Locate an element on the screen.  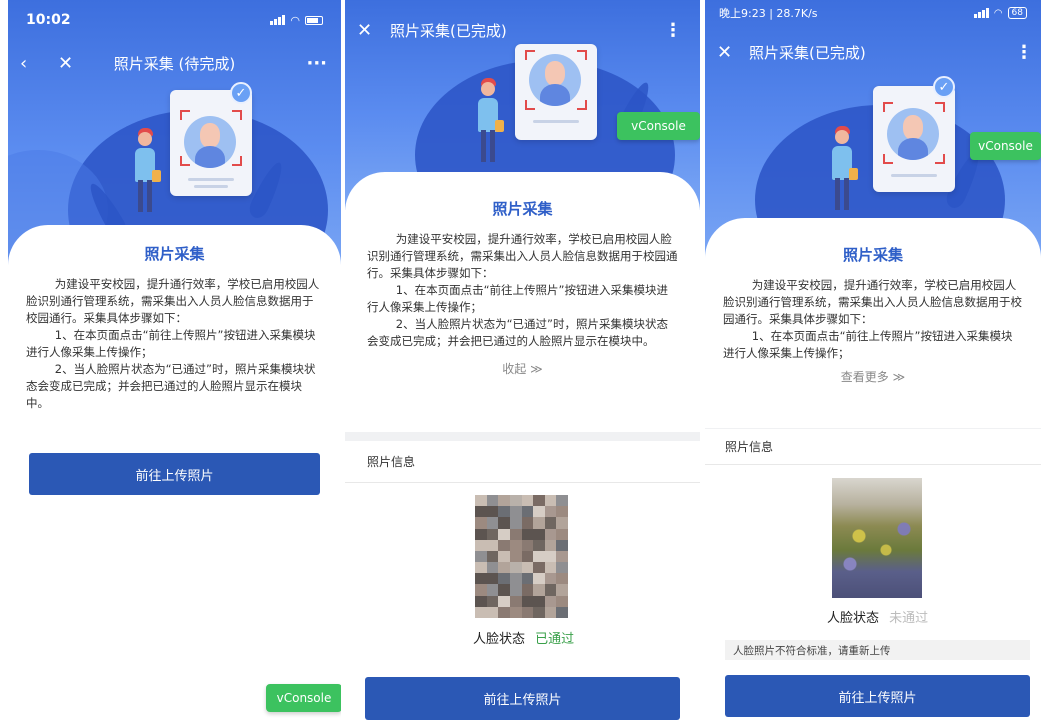
expand-toggle: 查看更多 ≫ is located at coordinates (873, 376).